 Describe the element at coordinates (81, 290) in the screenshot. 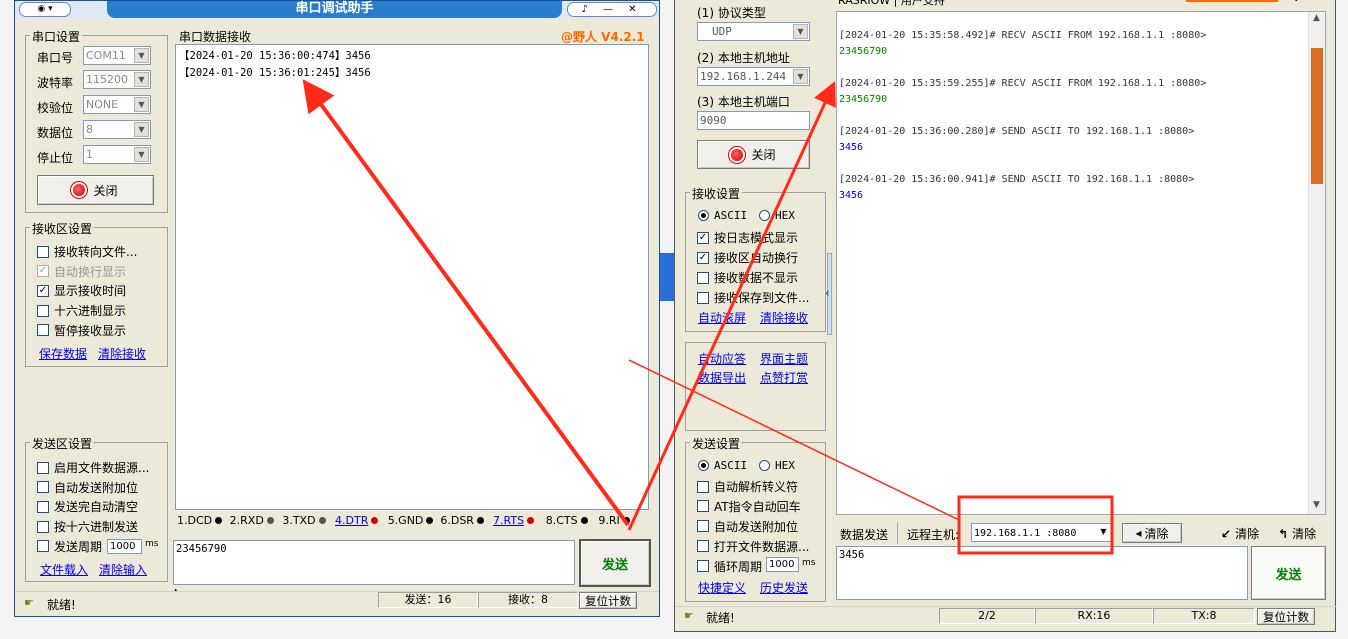

I see `receive-option-checkbox: ✓ 显示接收时间` at that location.